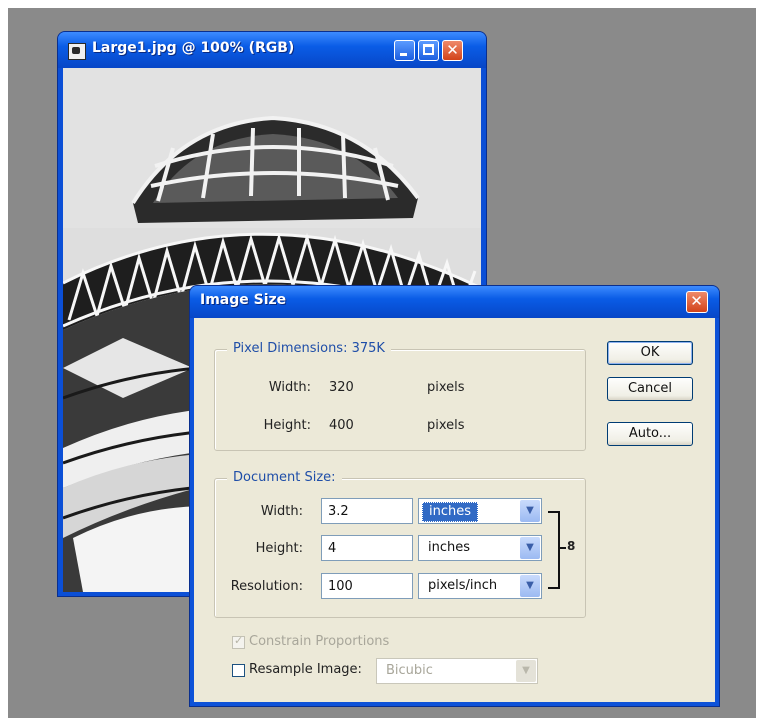  Describe the element at coordinates (403, 54) in the screenshot. I see `minimize-icon` at that location.